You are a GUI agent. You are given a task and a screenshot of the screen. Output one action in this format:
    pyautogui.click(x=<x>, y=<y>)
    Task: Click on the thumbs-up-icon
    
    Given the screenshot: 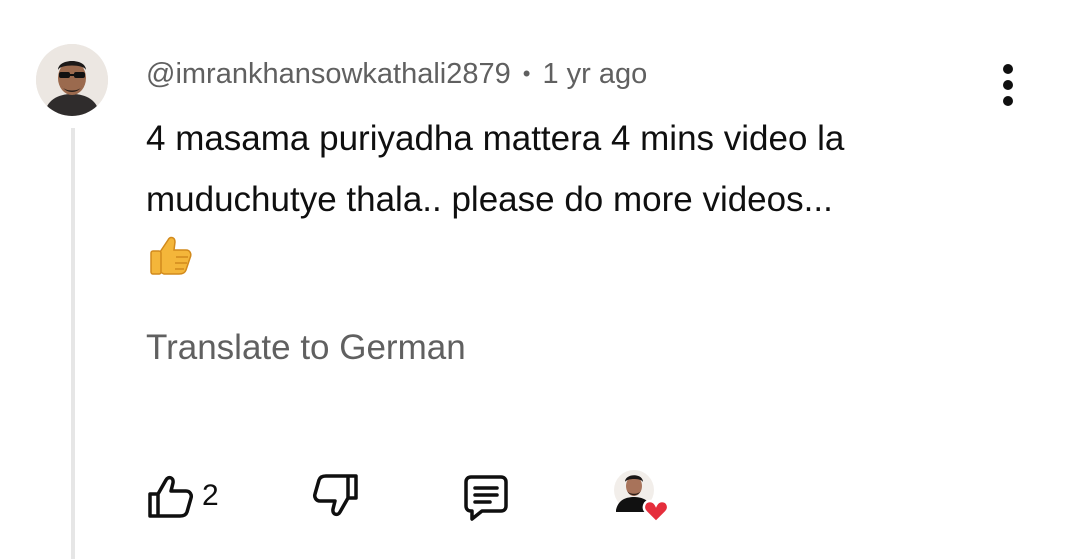 What is the action you would take?
    pyautogui.click(x=170, y=496)
    